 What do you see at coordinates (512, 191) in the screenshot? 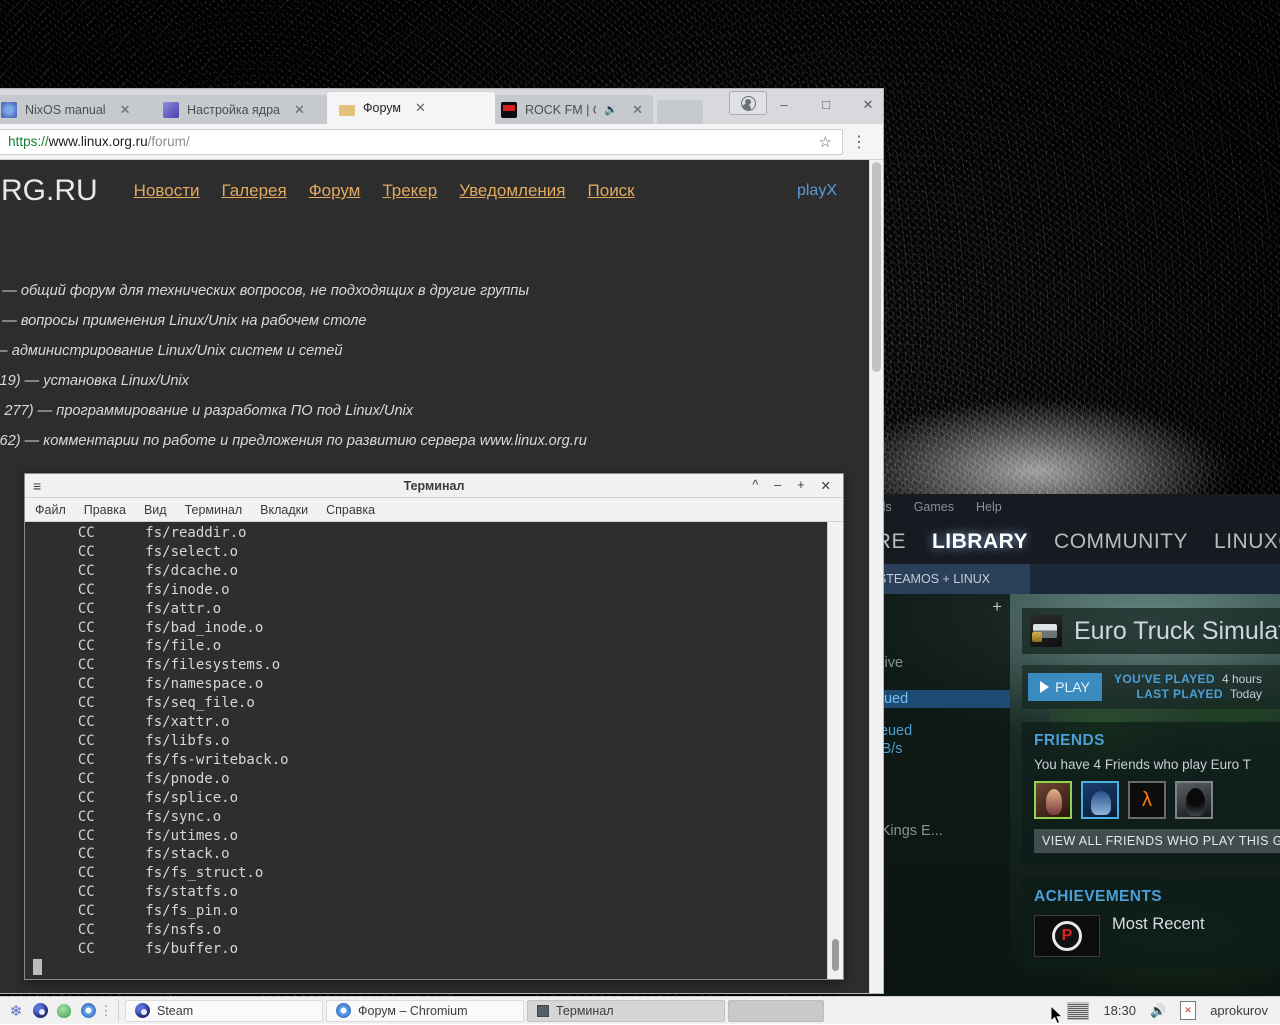
I see `nav-link-notifications: Уведомления` at bounding box center [512, 191].